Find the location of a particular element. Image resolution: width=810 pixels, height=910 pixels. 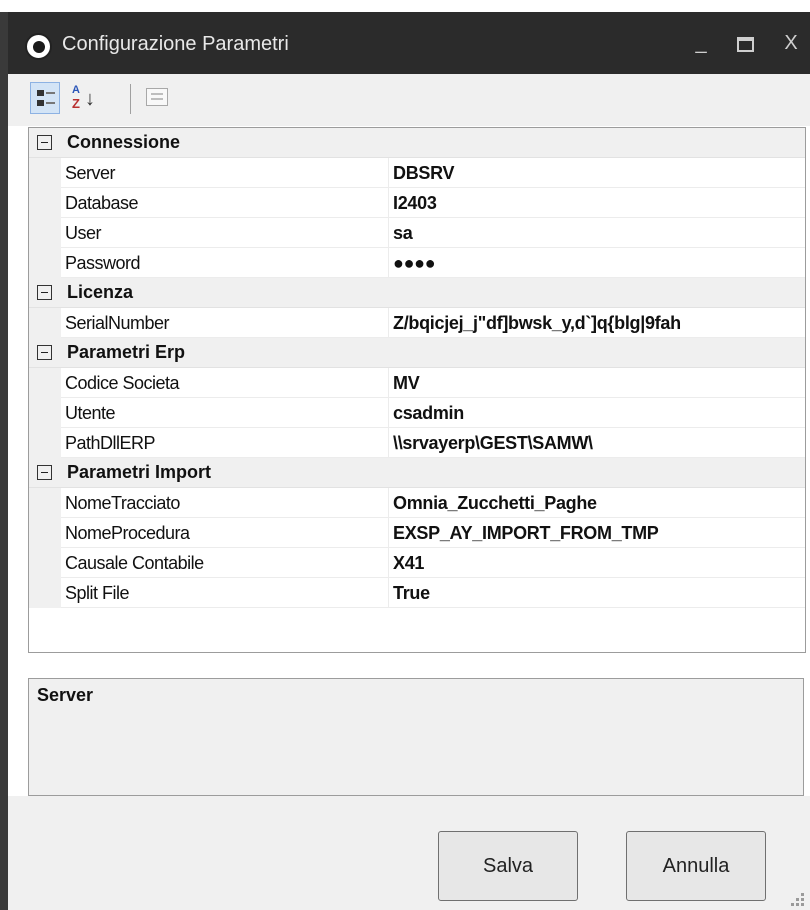

property-value-server: DBSRV is located at coordinates (597, 173).